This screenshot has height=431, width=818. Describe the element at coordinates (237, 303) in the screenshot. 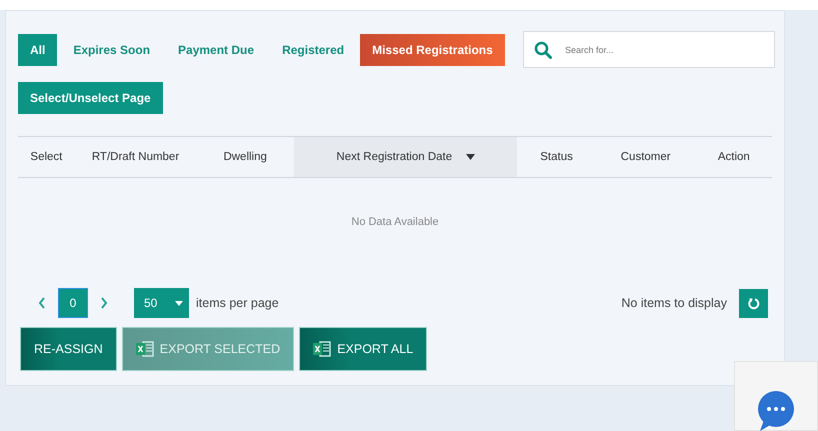

I see `items-per-page-label: items per page` at that location.